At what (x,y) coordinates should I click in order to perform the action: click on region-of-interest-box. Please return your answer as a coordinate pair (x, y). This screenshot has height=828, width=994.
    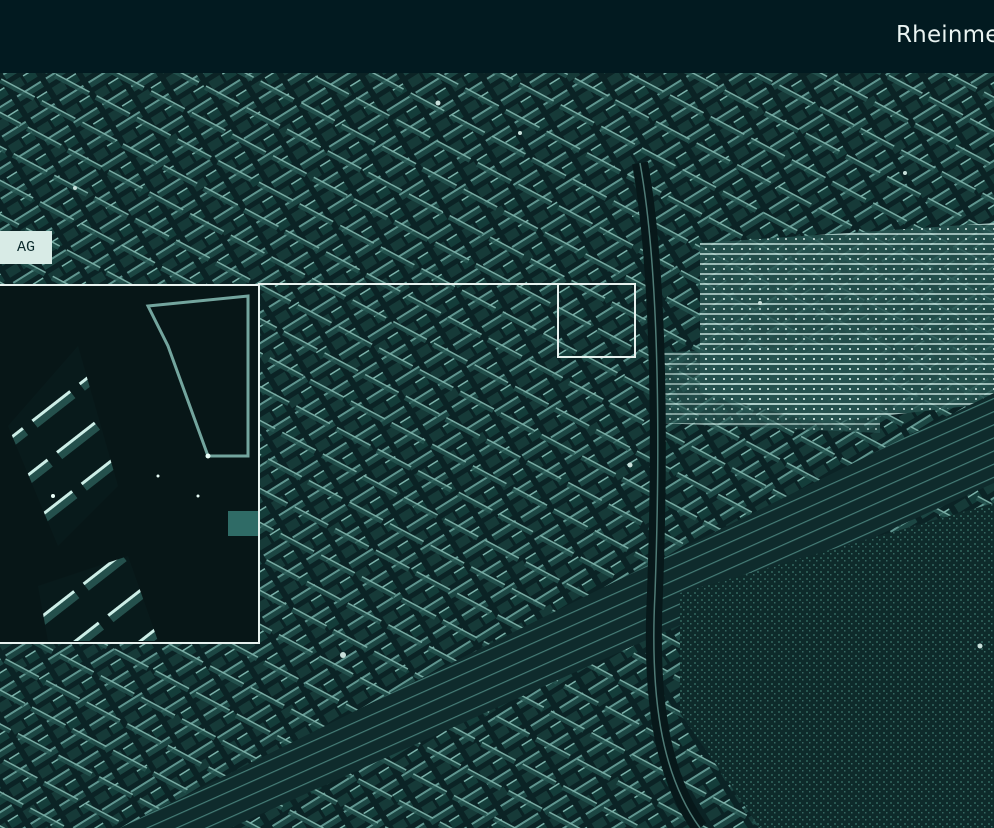
    Looking at the image, I should click on (596, 320).